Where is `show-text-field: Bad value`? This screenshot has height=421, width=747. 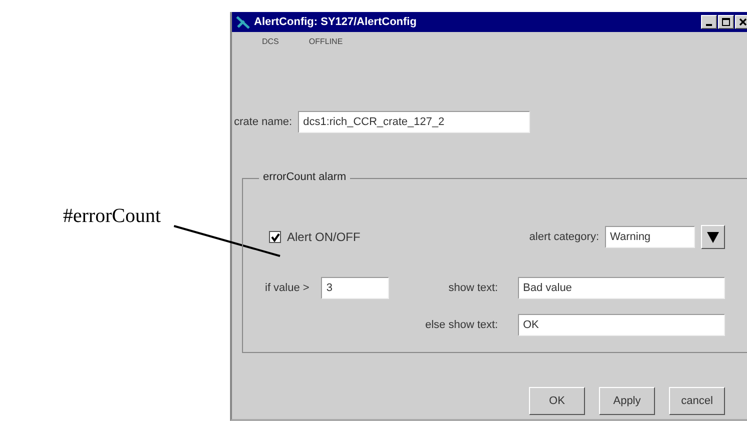 show-text-field: Bad value is located at coordinates (621, 288).